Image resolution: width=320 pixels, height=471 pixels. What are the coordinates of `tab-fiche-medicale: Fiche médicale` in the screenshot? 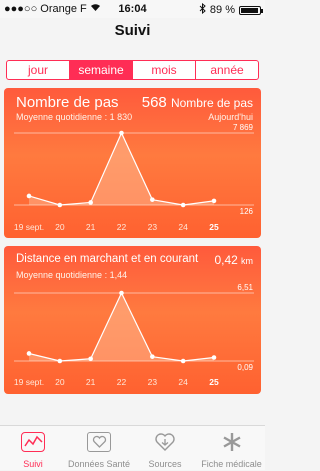 It's located at (231, 448).